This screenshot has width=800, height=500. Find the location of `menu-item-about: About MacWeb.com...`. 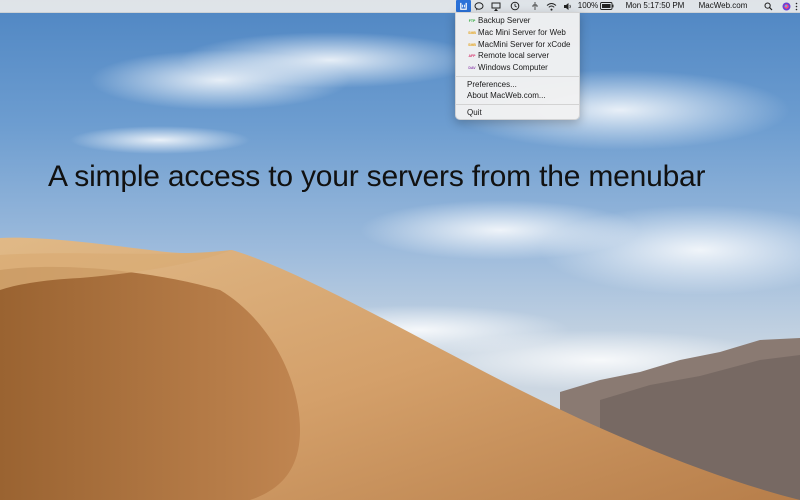

menu-item-about: About MacWeb.com... is located at coordinates (517, 95).